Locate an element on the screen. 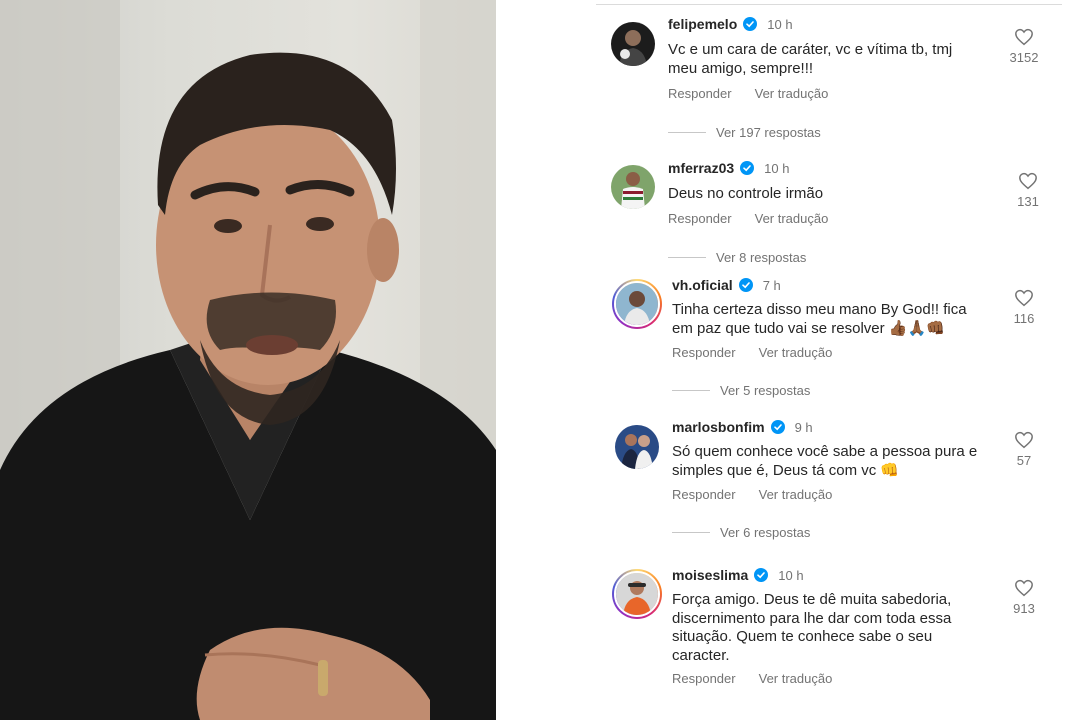 Image resolution: width=1080 pixels, height=720 pixels. comment-time: 9 h is located at coordinates (803, 427).